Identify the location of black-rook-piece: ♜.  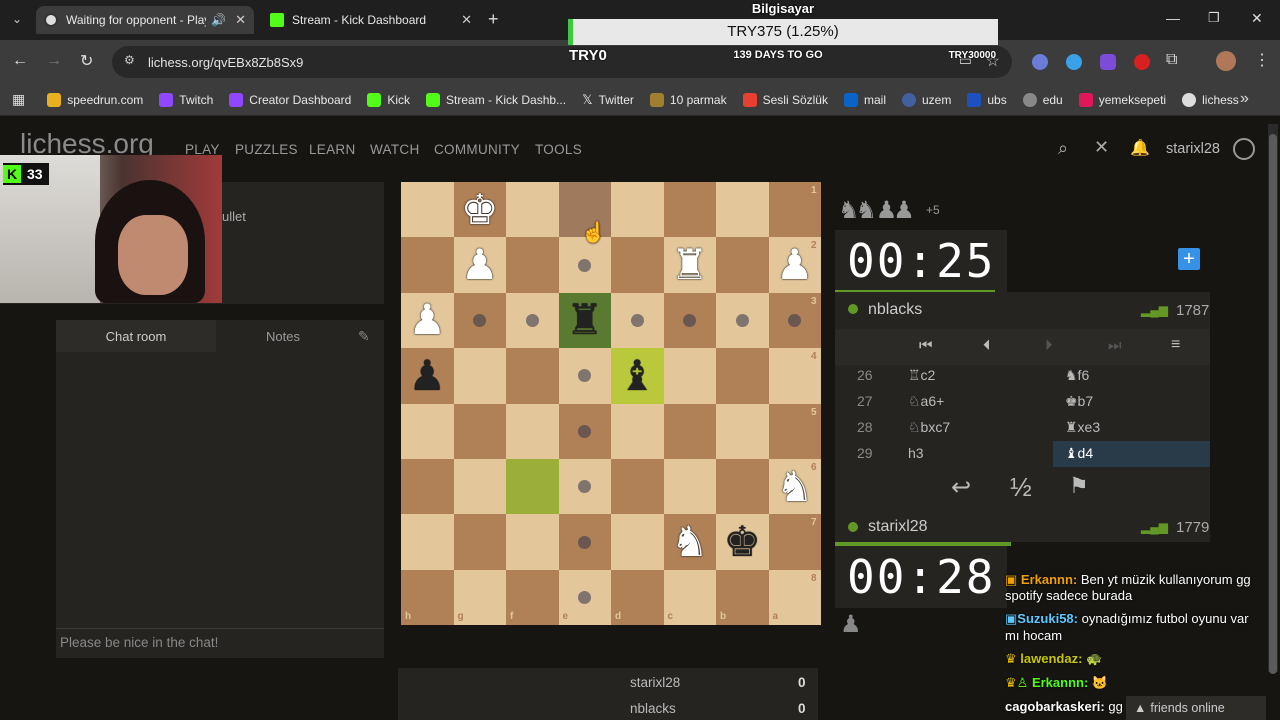
(585, 320).